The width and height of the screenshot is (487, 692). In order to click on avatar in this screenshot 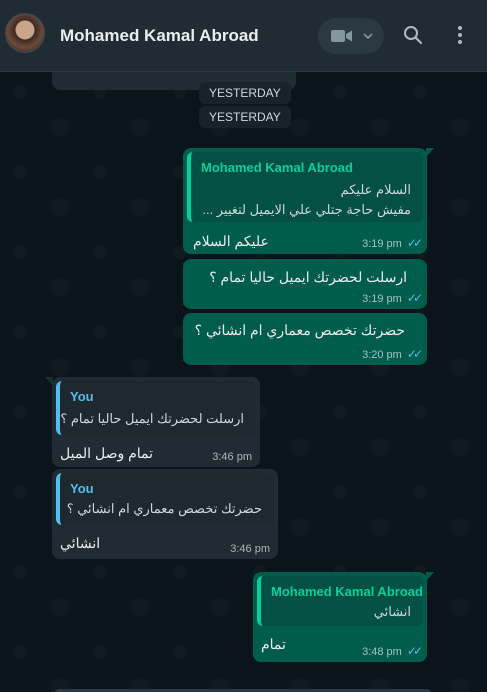, I will do `click(25, 33)`.